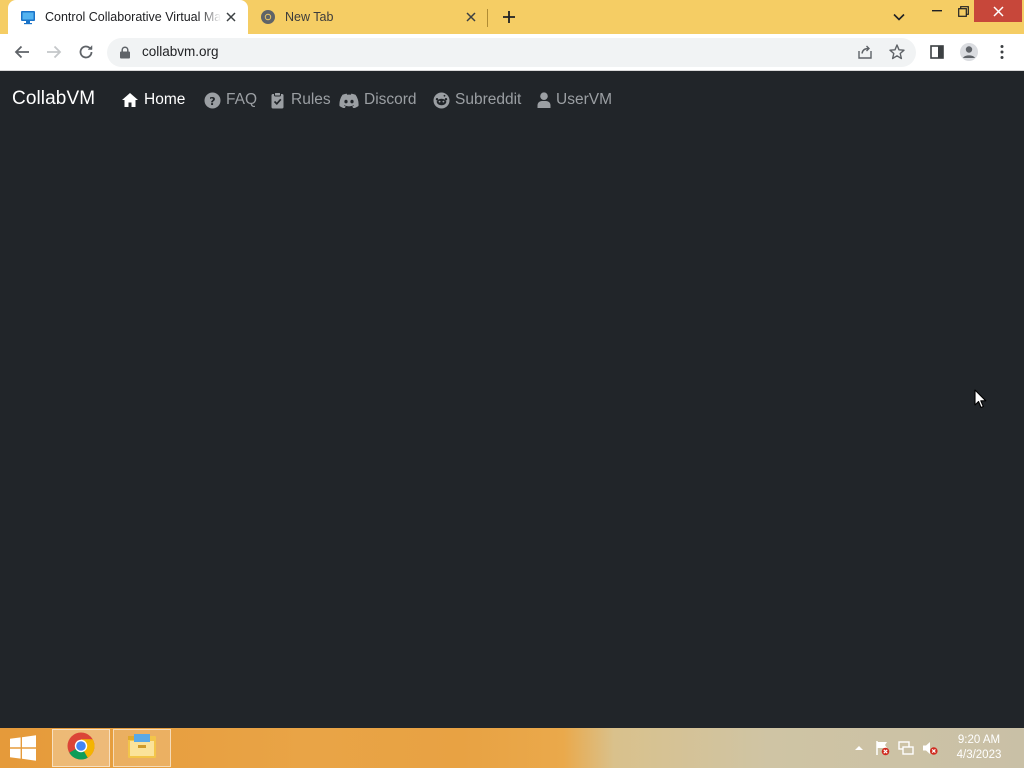 This screenshot has height=768, width=1024. I want to click on volume-muted-icon, so click(930, 748).